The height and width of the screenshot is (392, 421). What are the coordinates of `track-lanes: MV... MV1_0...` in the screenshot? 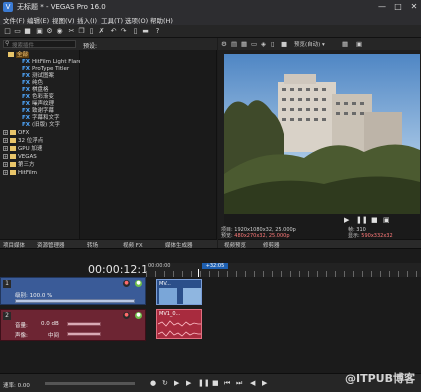 It's located at (283, 313).